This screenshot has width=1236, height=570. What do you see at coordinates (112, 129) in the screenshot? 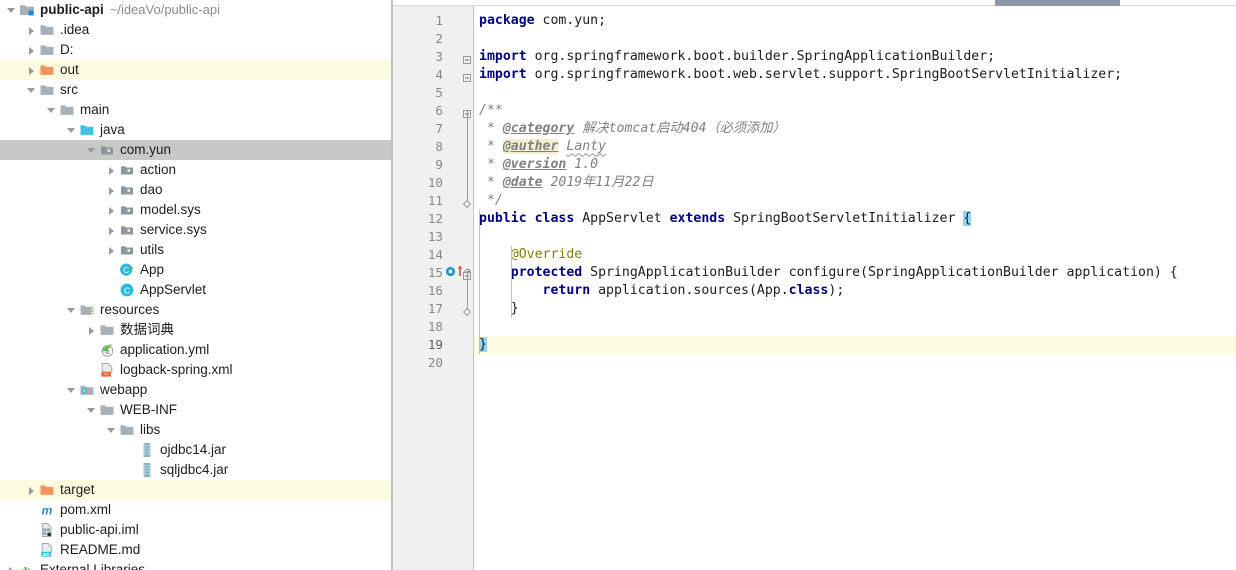
I see `tree-node-label: java` at bounding box center [112, 129].